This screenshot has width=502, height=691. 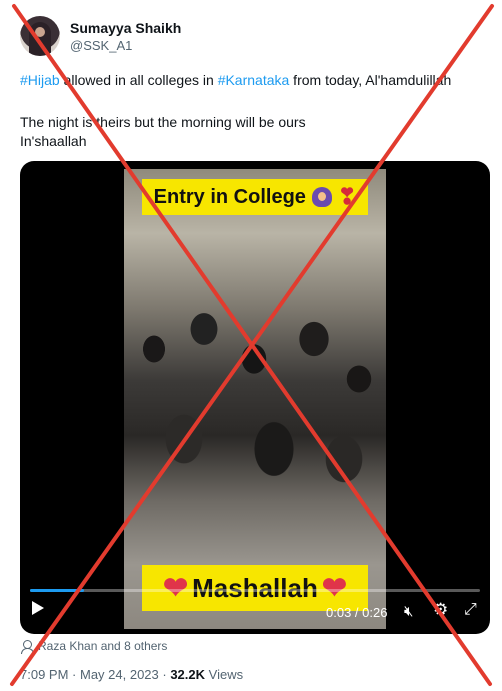 What do you see at coordinates (125, 28) in the screenshot?
I see `author-name: Sumayya Shaikh` at bounding box center [125, 28].